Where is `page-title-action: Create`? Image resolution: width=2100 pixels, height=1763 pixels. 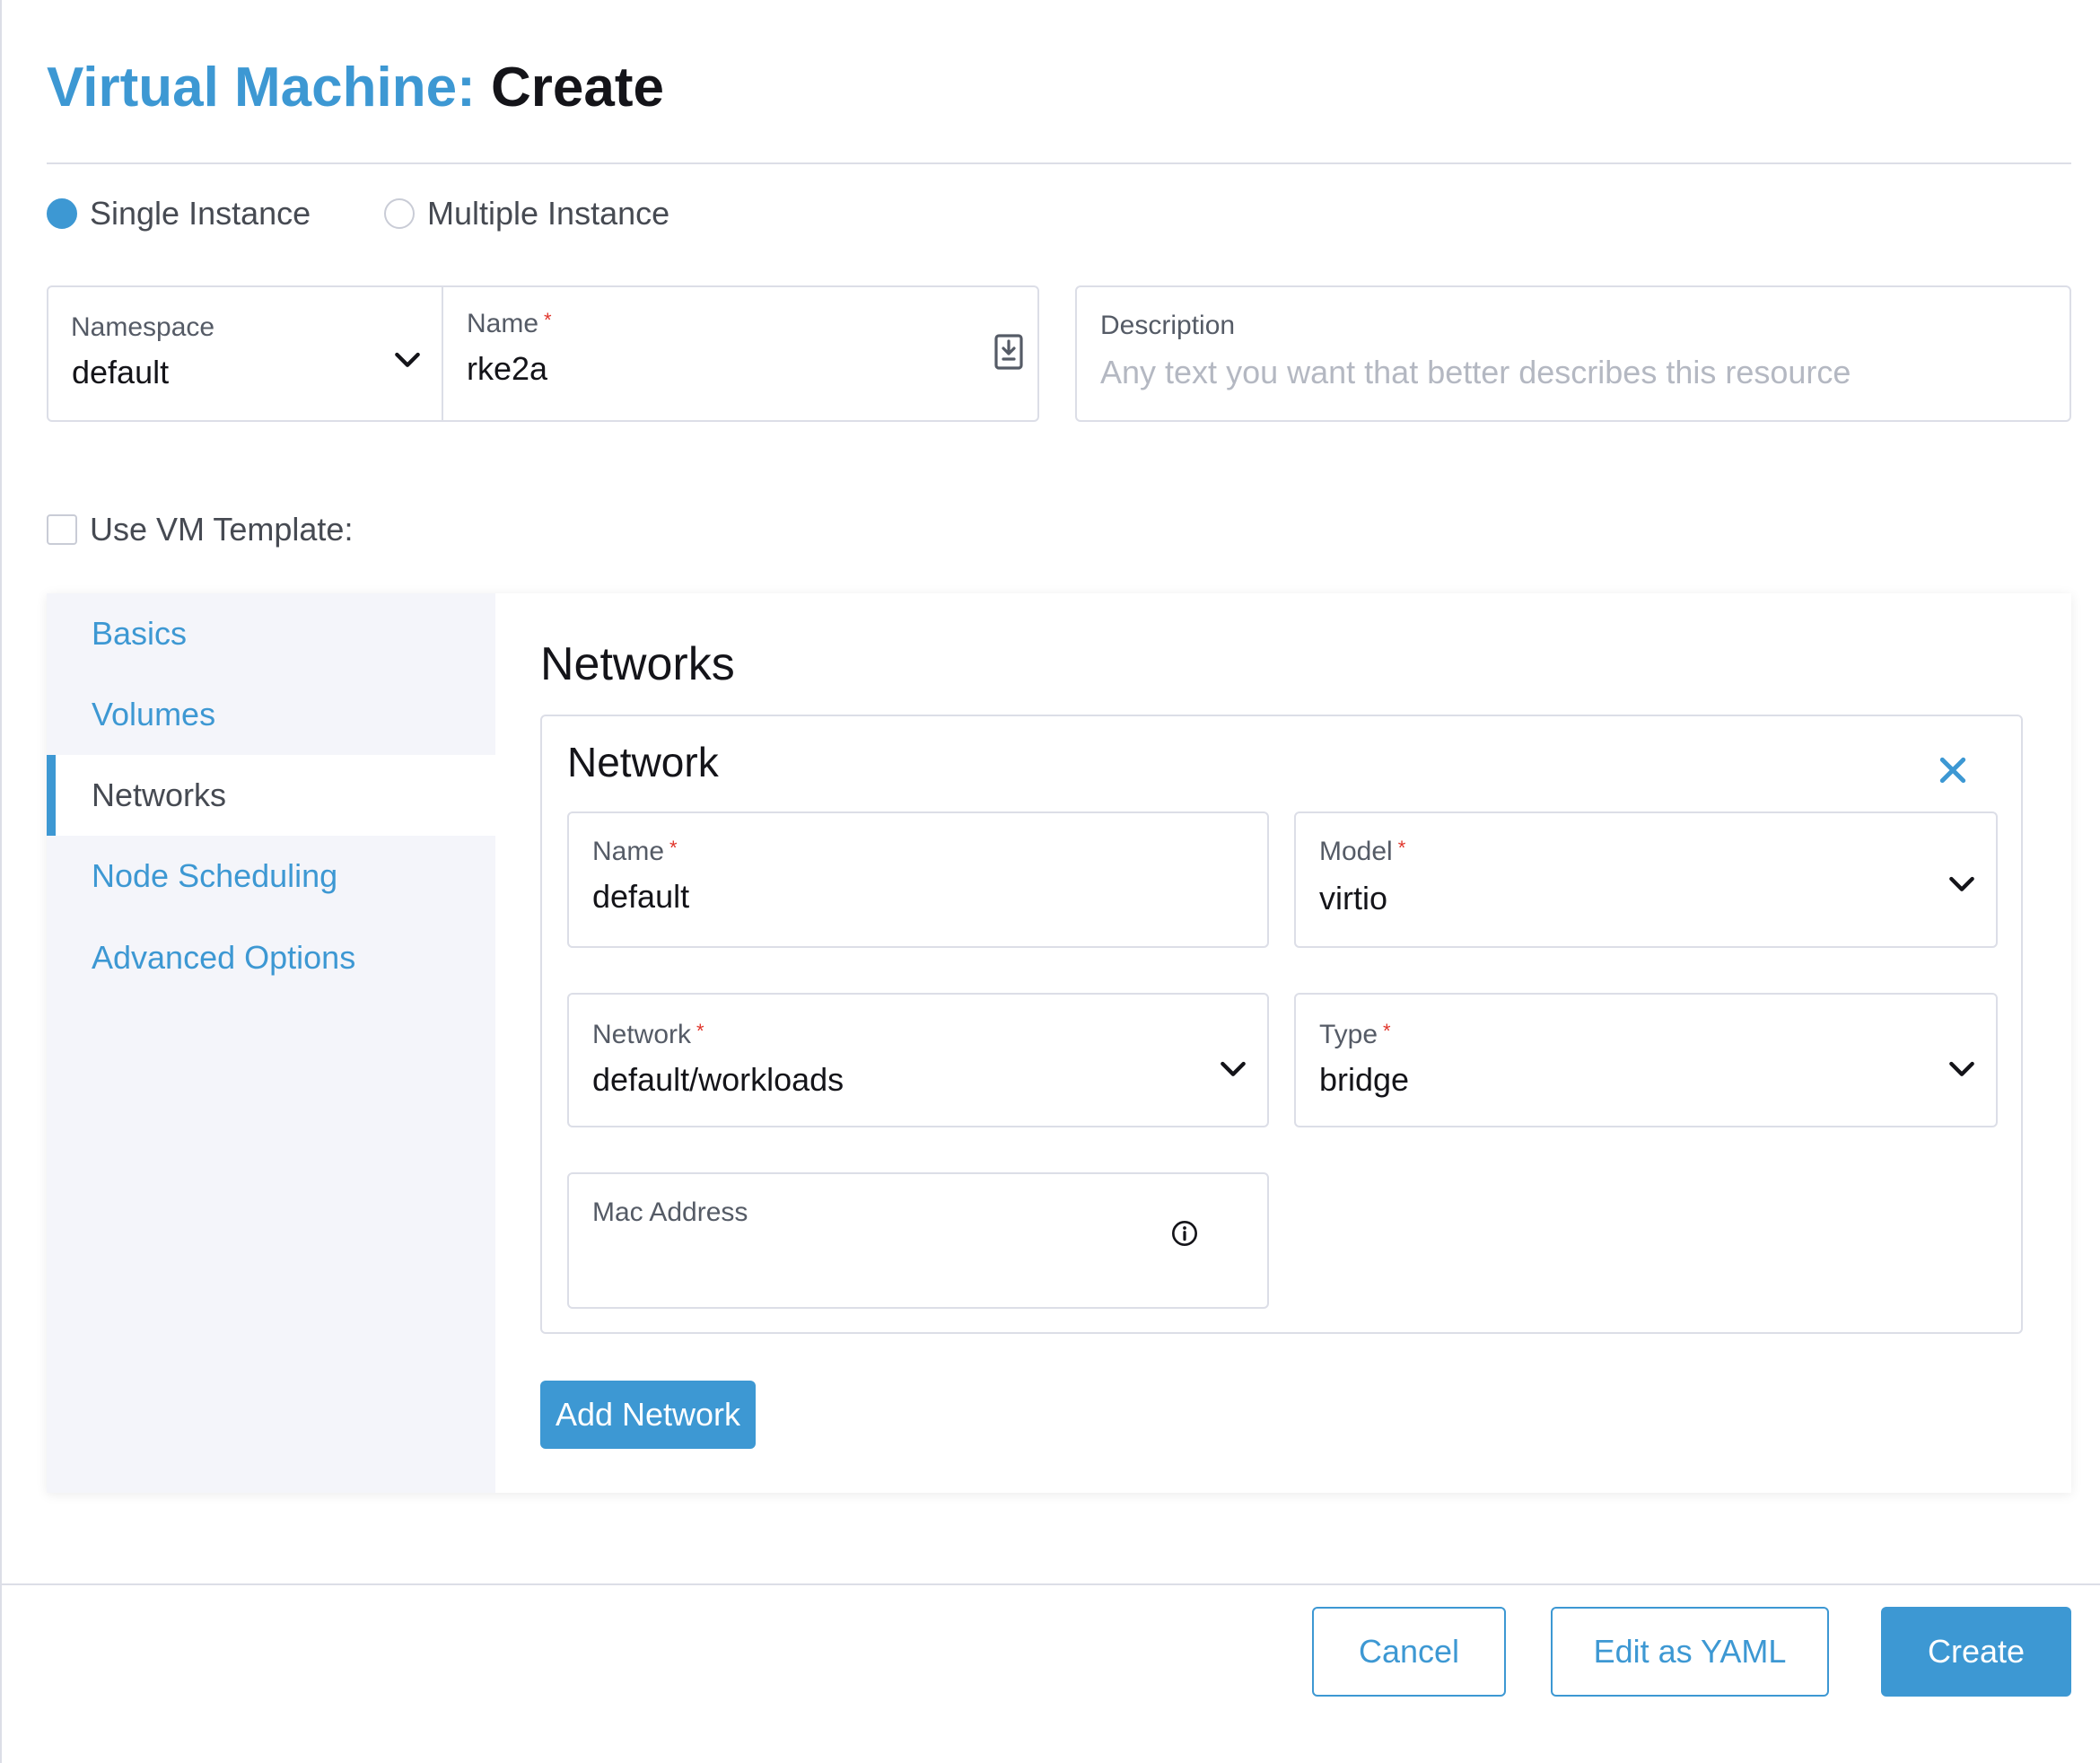 page-title-action: Create is located at coordinates (577, 87).